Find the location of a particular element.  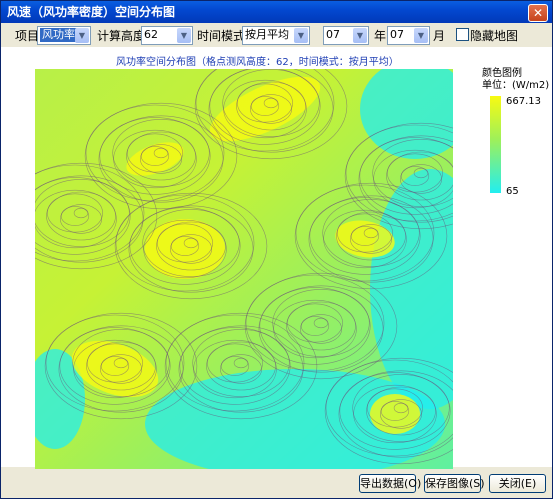

close-window-button: ✕ is located at coordinates (538, 13).